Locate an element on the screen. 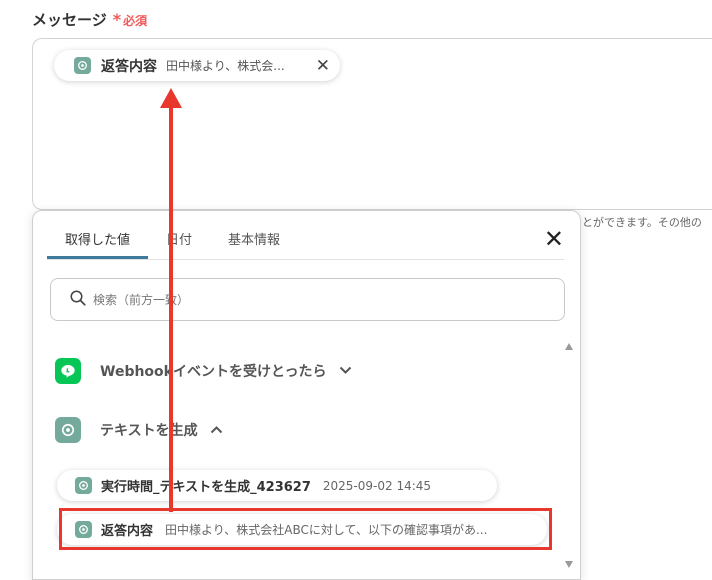  chevron-down-icon is located at coordinates (345, 371).